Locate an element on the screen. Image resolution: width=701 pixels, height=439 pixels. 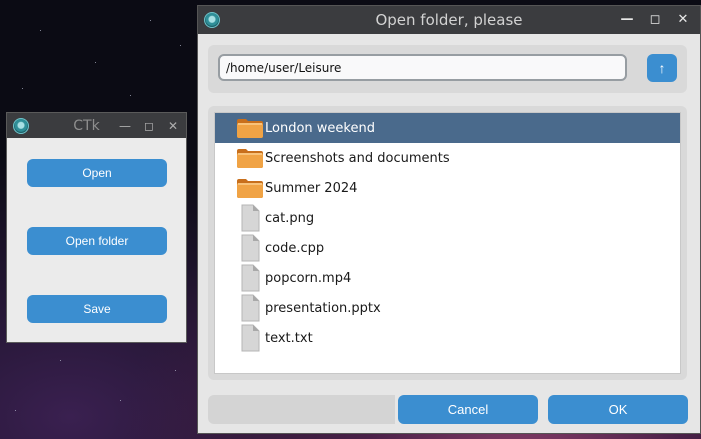
file-row: presentation.pptx is located at coordinates (447, 308).